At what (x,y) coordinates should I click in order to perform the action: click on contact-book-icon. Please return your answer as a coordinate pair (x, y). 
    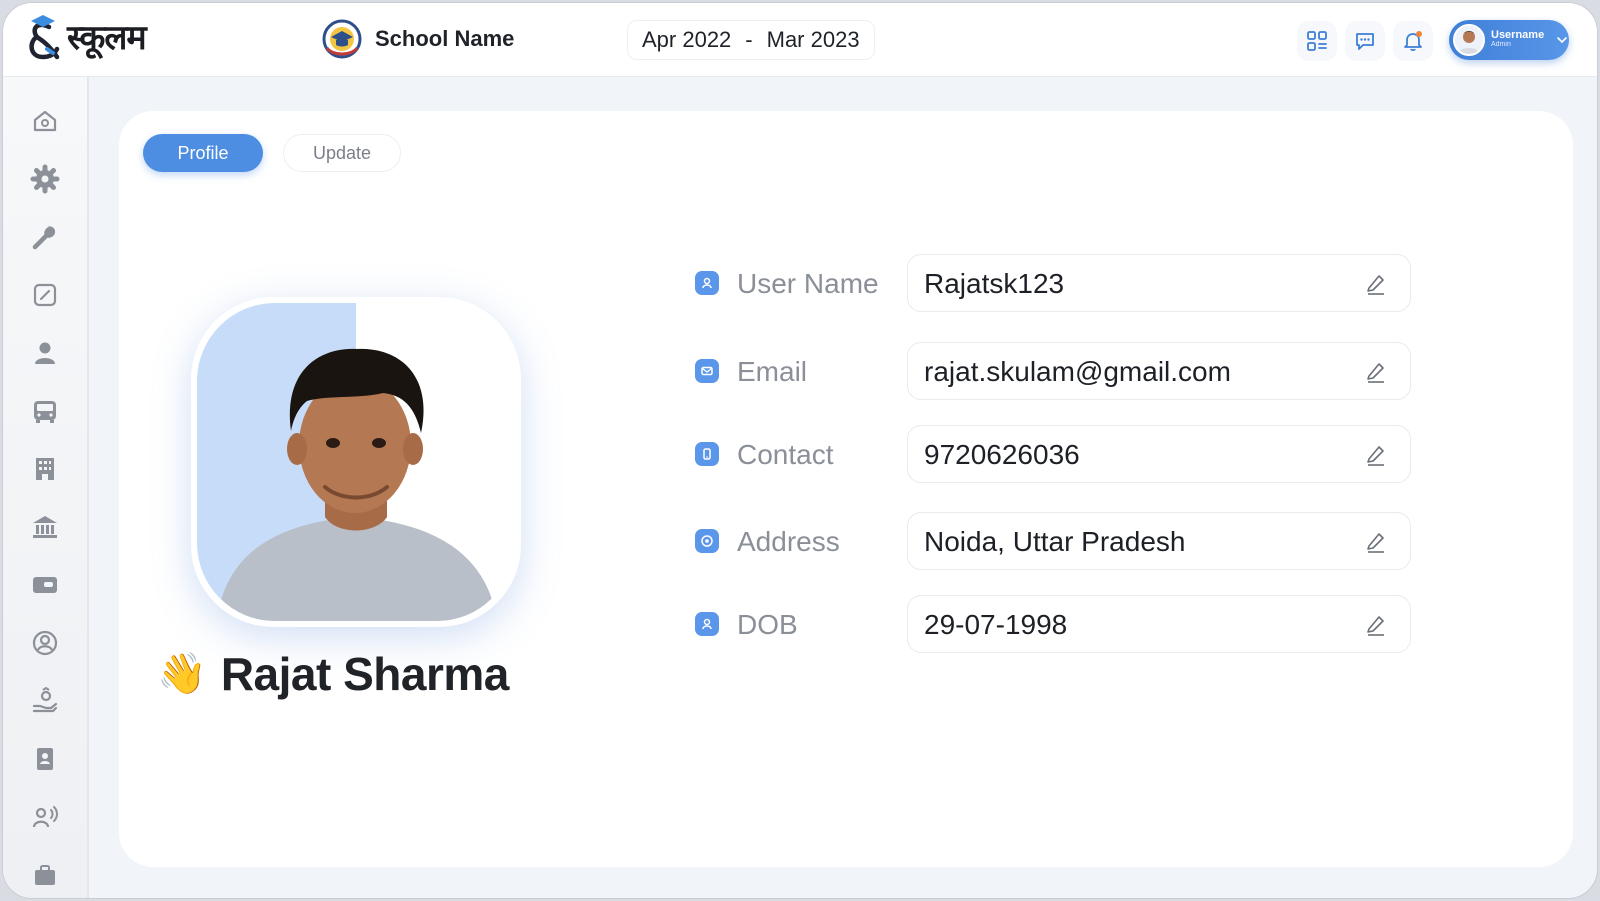
    Looking at the image, I should click on (45, 759).